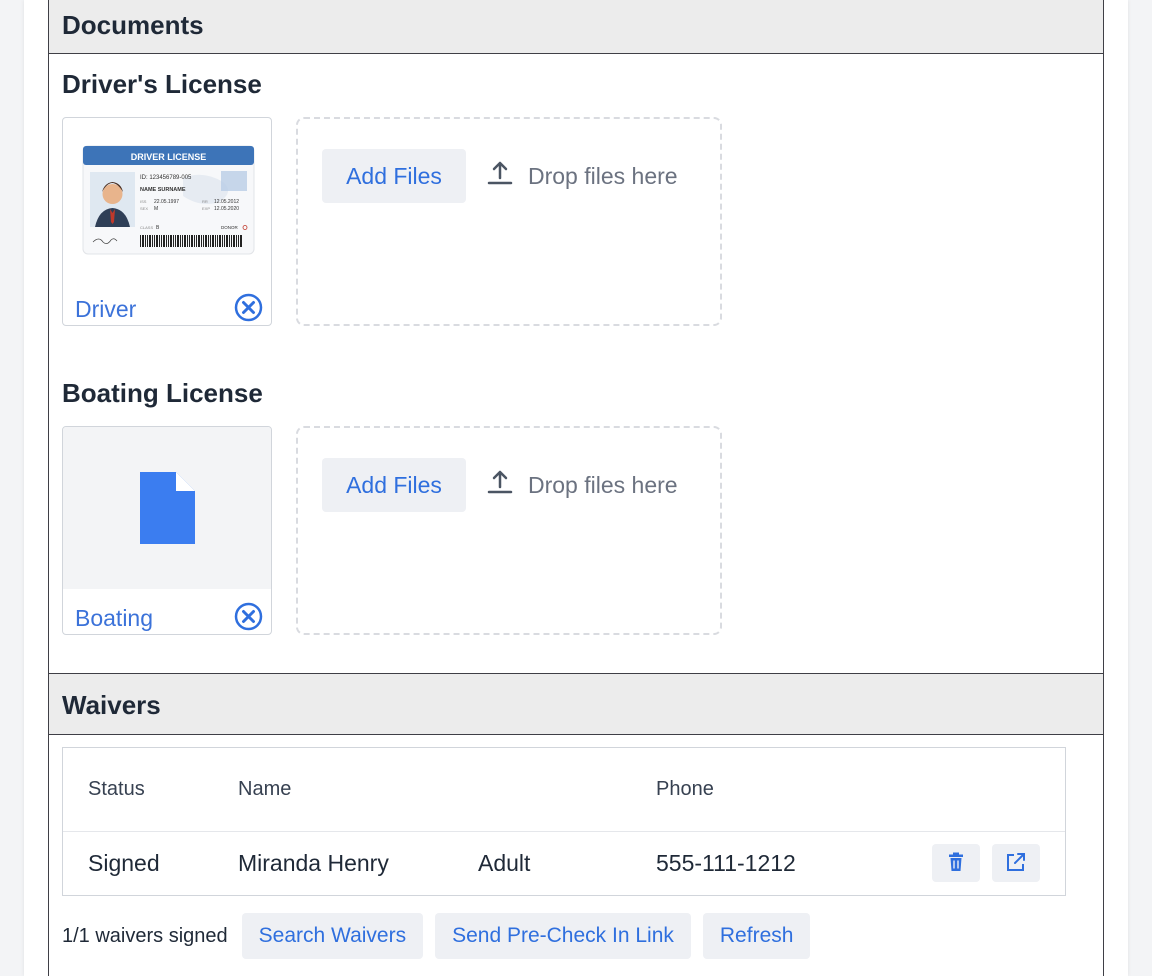 The width and height of the screenshot is (1152, 976). Describe the element at coordinates (205, 201) in the screenshot. I see `svg-text: RR` at that location.